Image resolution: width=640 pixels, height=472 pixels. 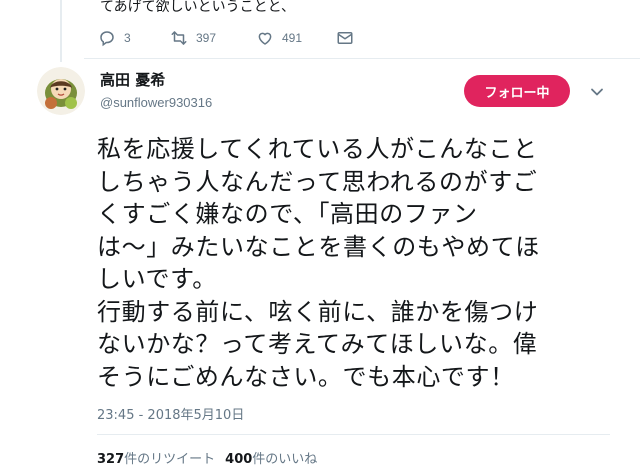 What do you see at coordinates (317, 181) in the screenshot?
I see `tweet-text-line: しちゃう人なんだって思われるのがすご` at bounding box center [317, 181].